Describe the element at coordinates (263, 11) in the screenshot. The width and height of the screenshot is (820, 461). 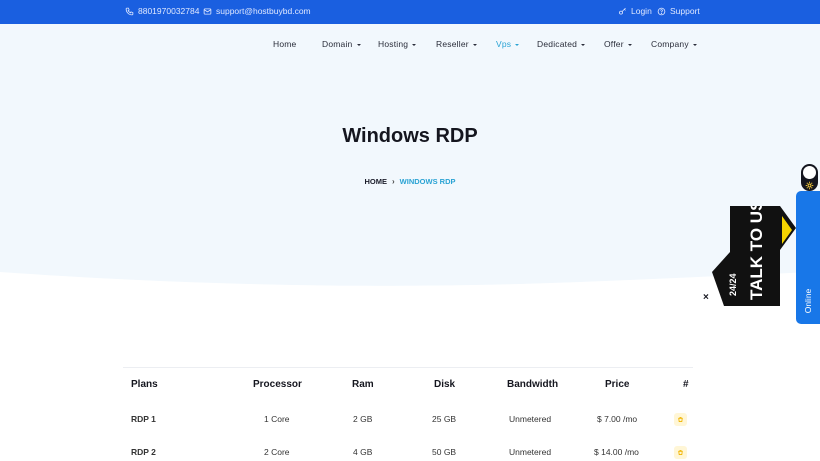
I see `email-address: support@hostbuybd.com` at that location.